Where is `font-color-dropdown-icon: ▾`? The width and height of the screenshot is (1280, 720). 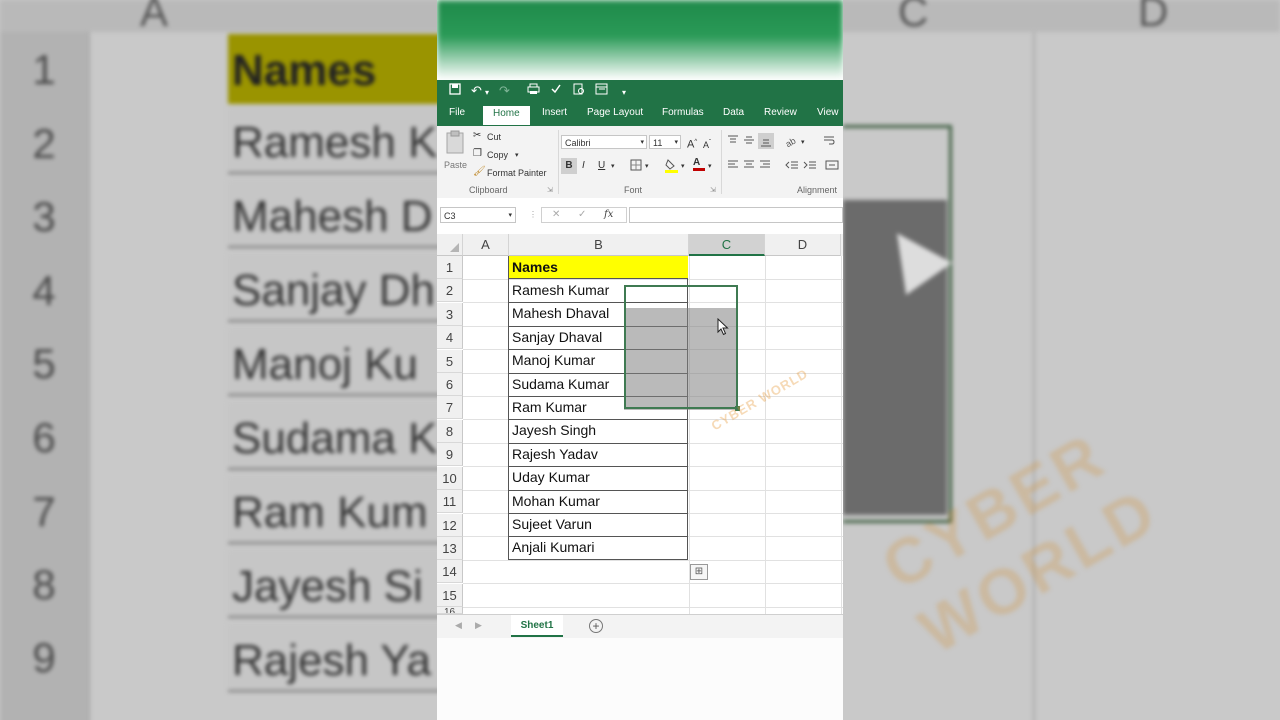 font-color-dropdown-icon: ▾ is located at coordinates (710, 167).